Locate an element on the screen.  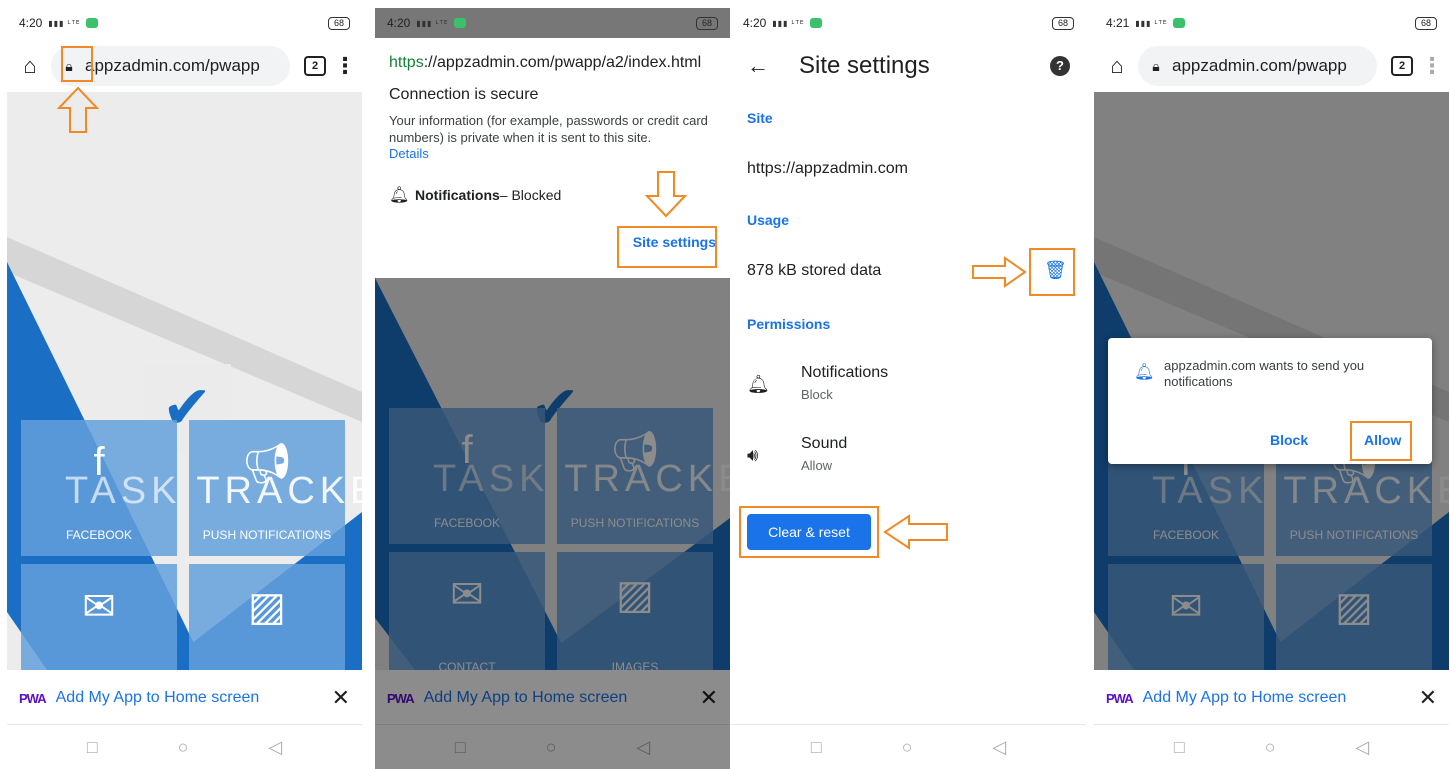
tile-images: ▨ IMAGES is located at coordinates (267, 617).